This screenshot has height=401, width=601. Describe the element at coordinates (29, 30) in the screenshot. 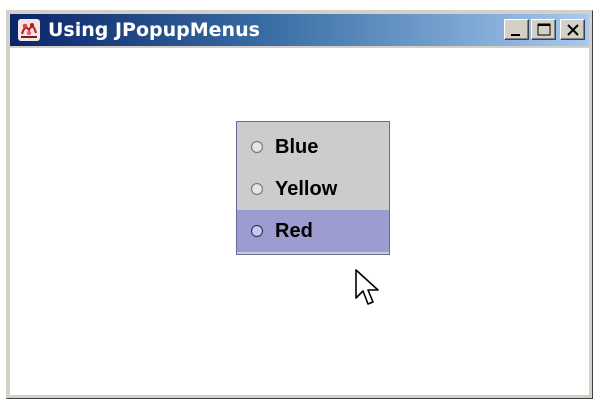

I see `java-app-icon` at that location.